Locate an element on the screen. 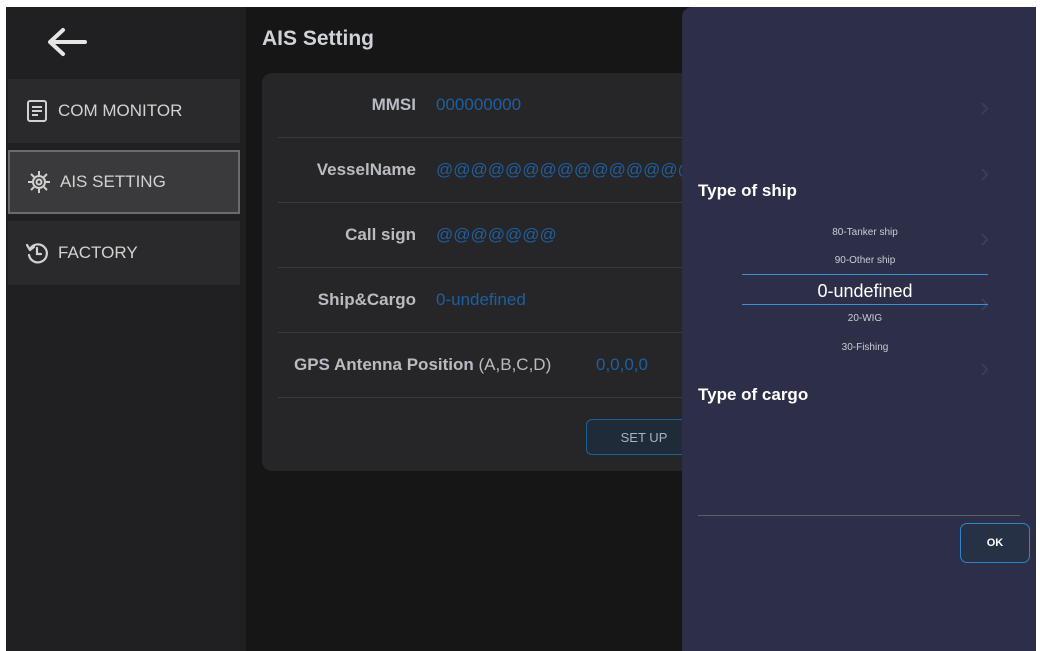 This screenshot has width=1040, height=651. sidebar-item-label: COM MONITOR is located at coordinates (120, 110).